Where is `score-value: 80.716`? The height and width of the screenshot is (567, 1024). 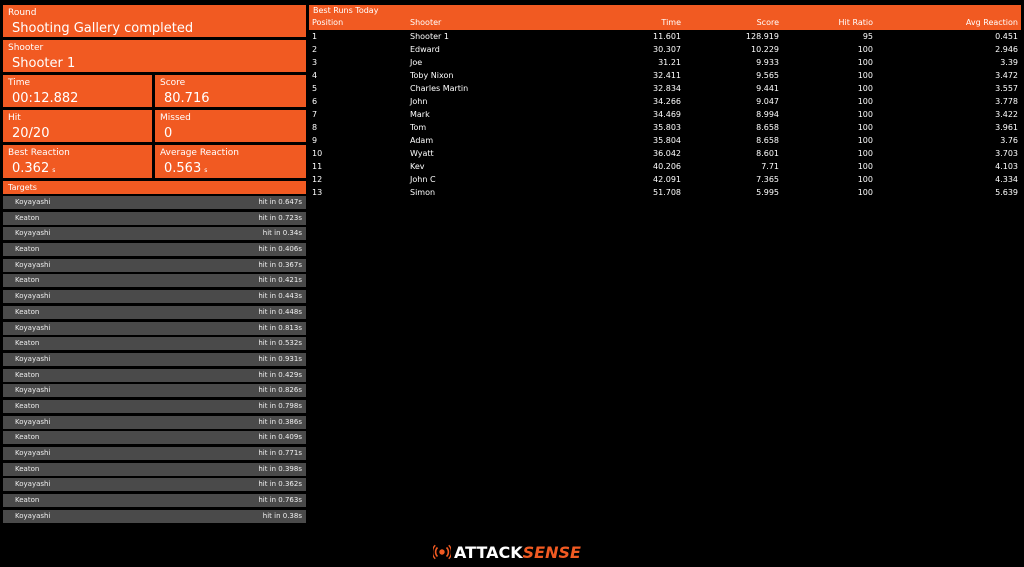
score-value: 80.716 is located at coordinates (187, 98).